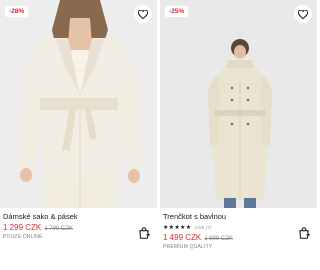  Describe the element at coordinates (218, 239) in the screenshot. I see `price-original: 1 999 CZK` at that location.